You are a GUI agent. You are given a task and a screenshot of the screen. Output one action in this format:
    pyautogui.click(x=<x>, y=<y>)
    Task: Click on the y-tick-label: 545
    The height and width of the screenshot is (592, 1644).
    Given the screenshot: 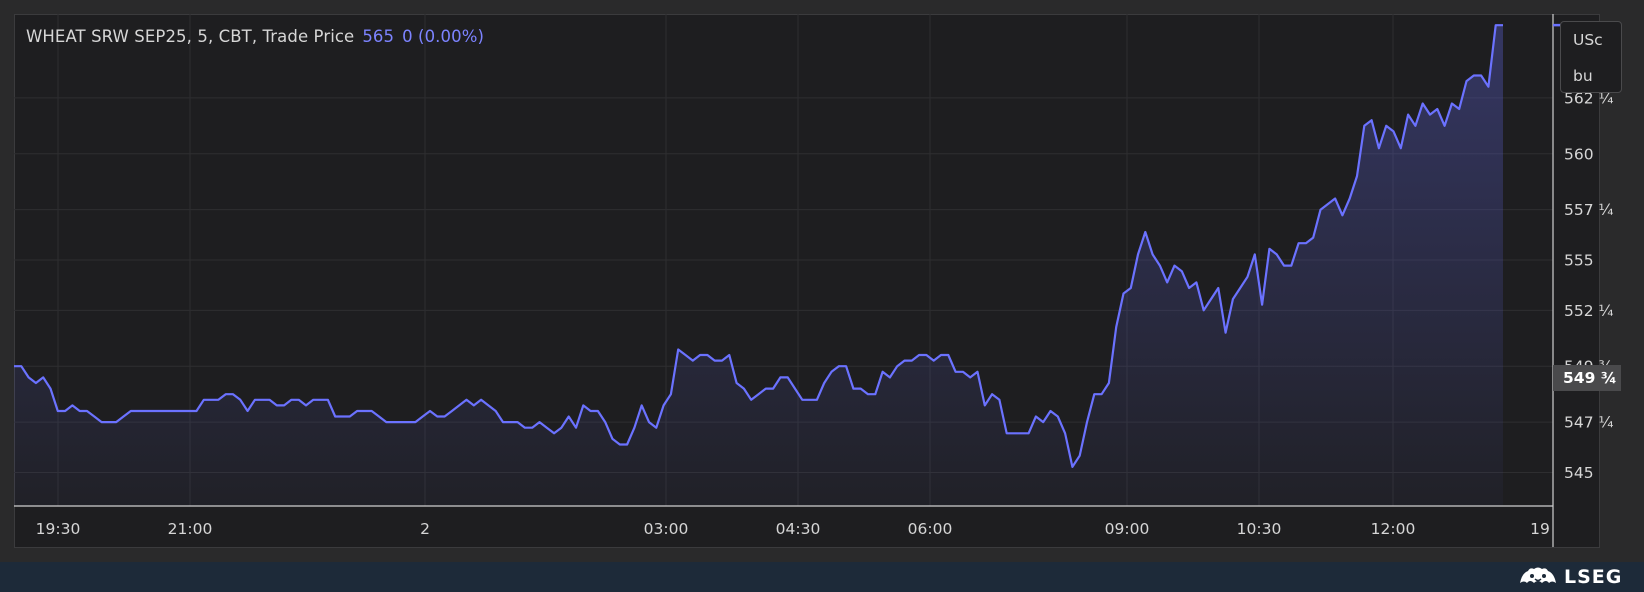 What is the action you would take?
    pyautogui.click(x=1579, y=473)
    